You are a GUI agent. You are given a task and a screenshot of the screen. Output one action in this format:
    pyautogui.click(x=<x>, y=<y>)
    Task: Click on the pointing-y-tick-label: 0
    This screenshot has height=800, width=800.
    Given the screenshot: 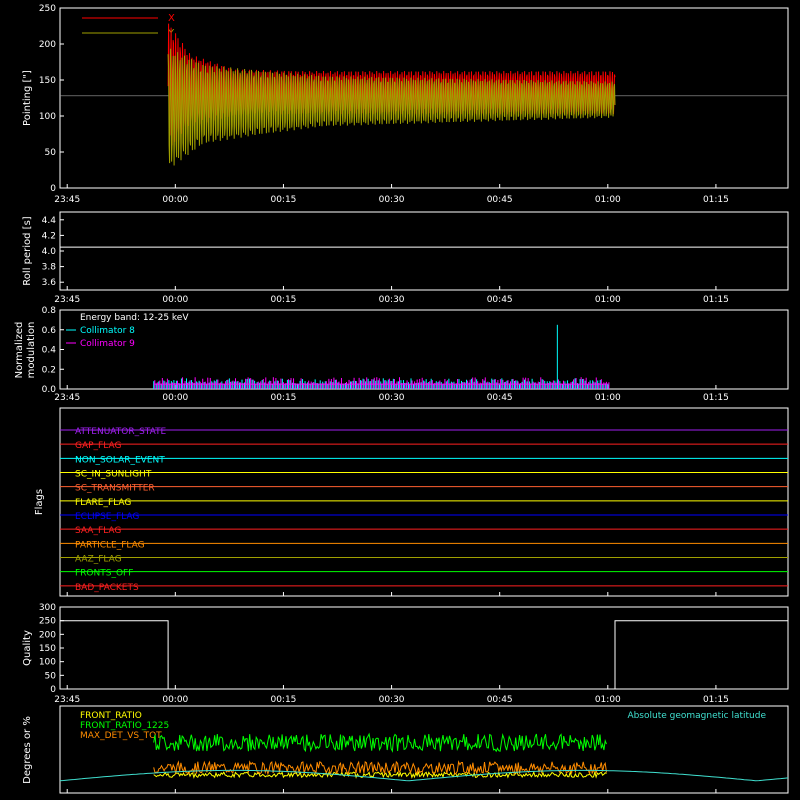 What is the action you would take?
    pyautogui.click(x=53, y=189)
    